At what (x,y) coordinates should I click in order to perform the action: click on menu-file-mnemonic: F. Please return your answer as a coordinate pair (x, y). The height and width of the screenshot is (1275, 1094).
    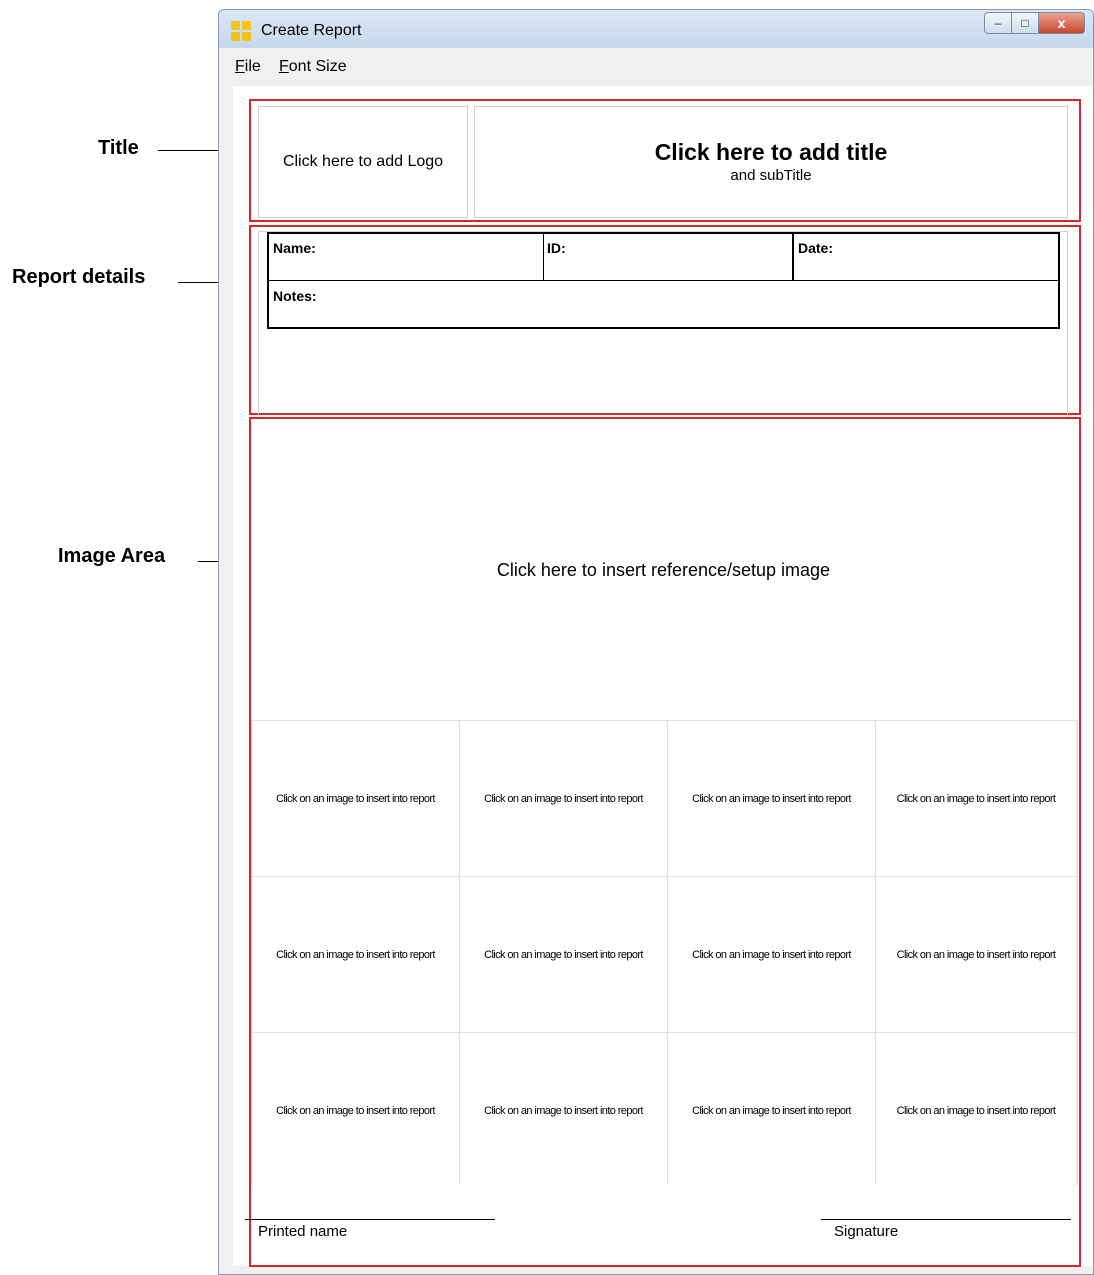
    Looking at the image, I should click on (240, 66).